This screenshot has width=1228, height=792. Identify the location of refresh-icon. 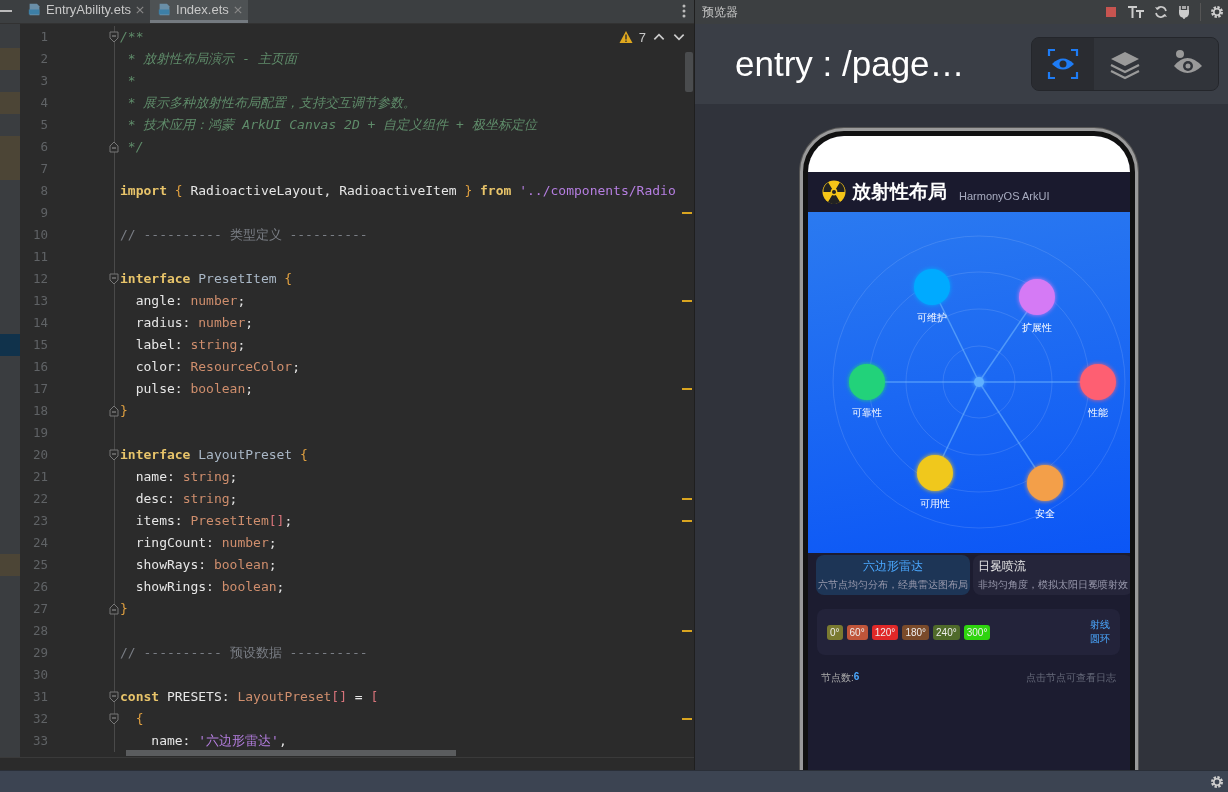
(1161, 12).